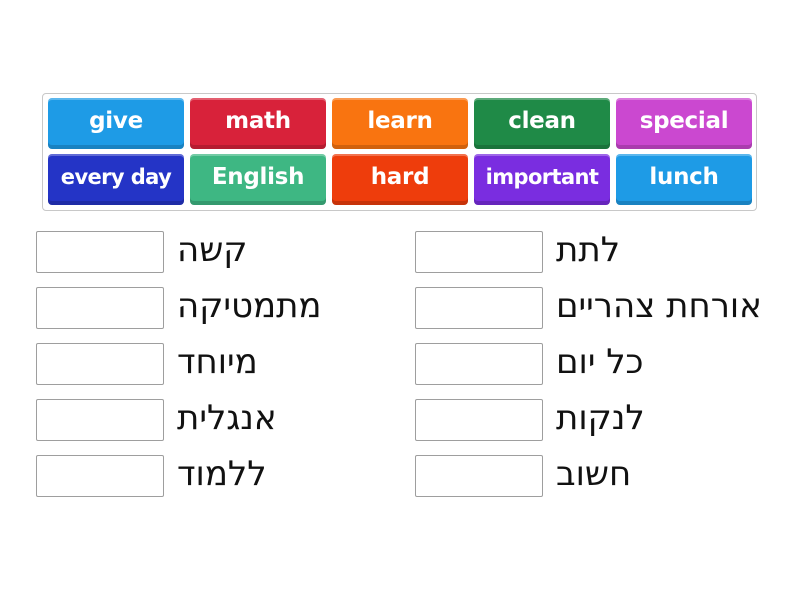  I want to click on word-tile: math, so click(258, 123).